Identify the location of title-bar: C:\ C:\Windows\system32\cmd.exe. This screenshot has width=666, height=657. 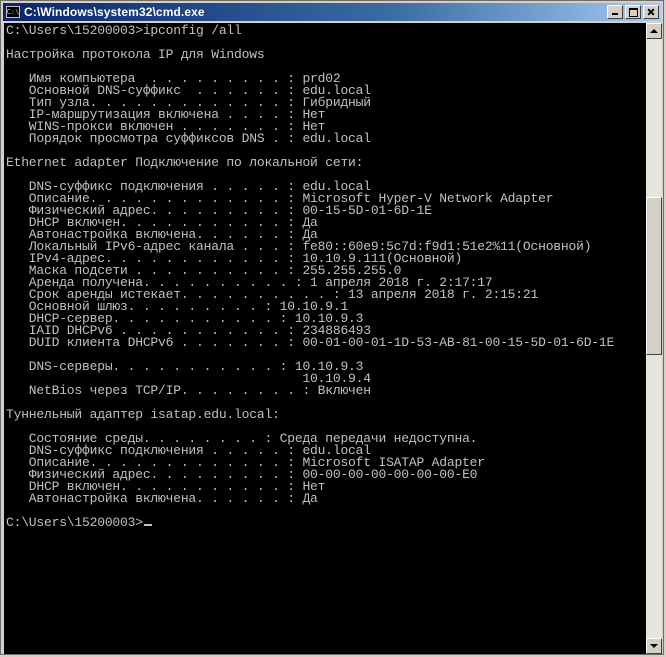
(332, 12).